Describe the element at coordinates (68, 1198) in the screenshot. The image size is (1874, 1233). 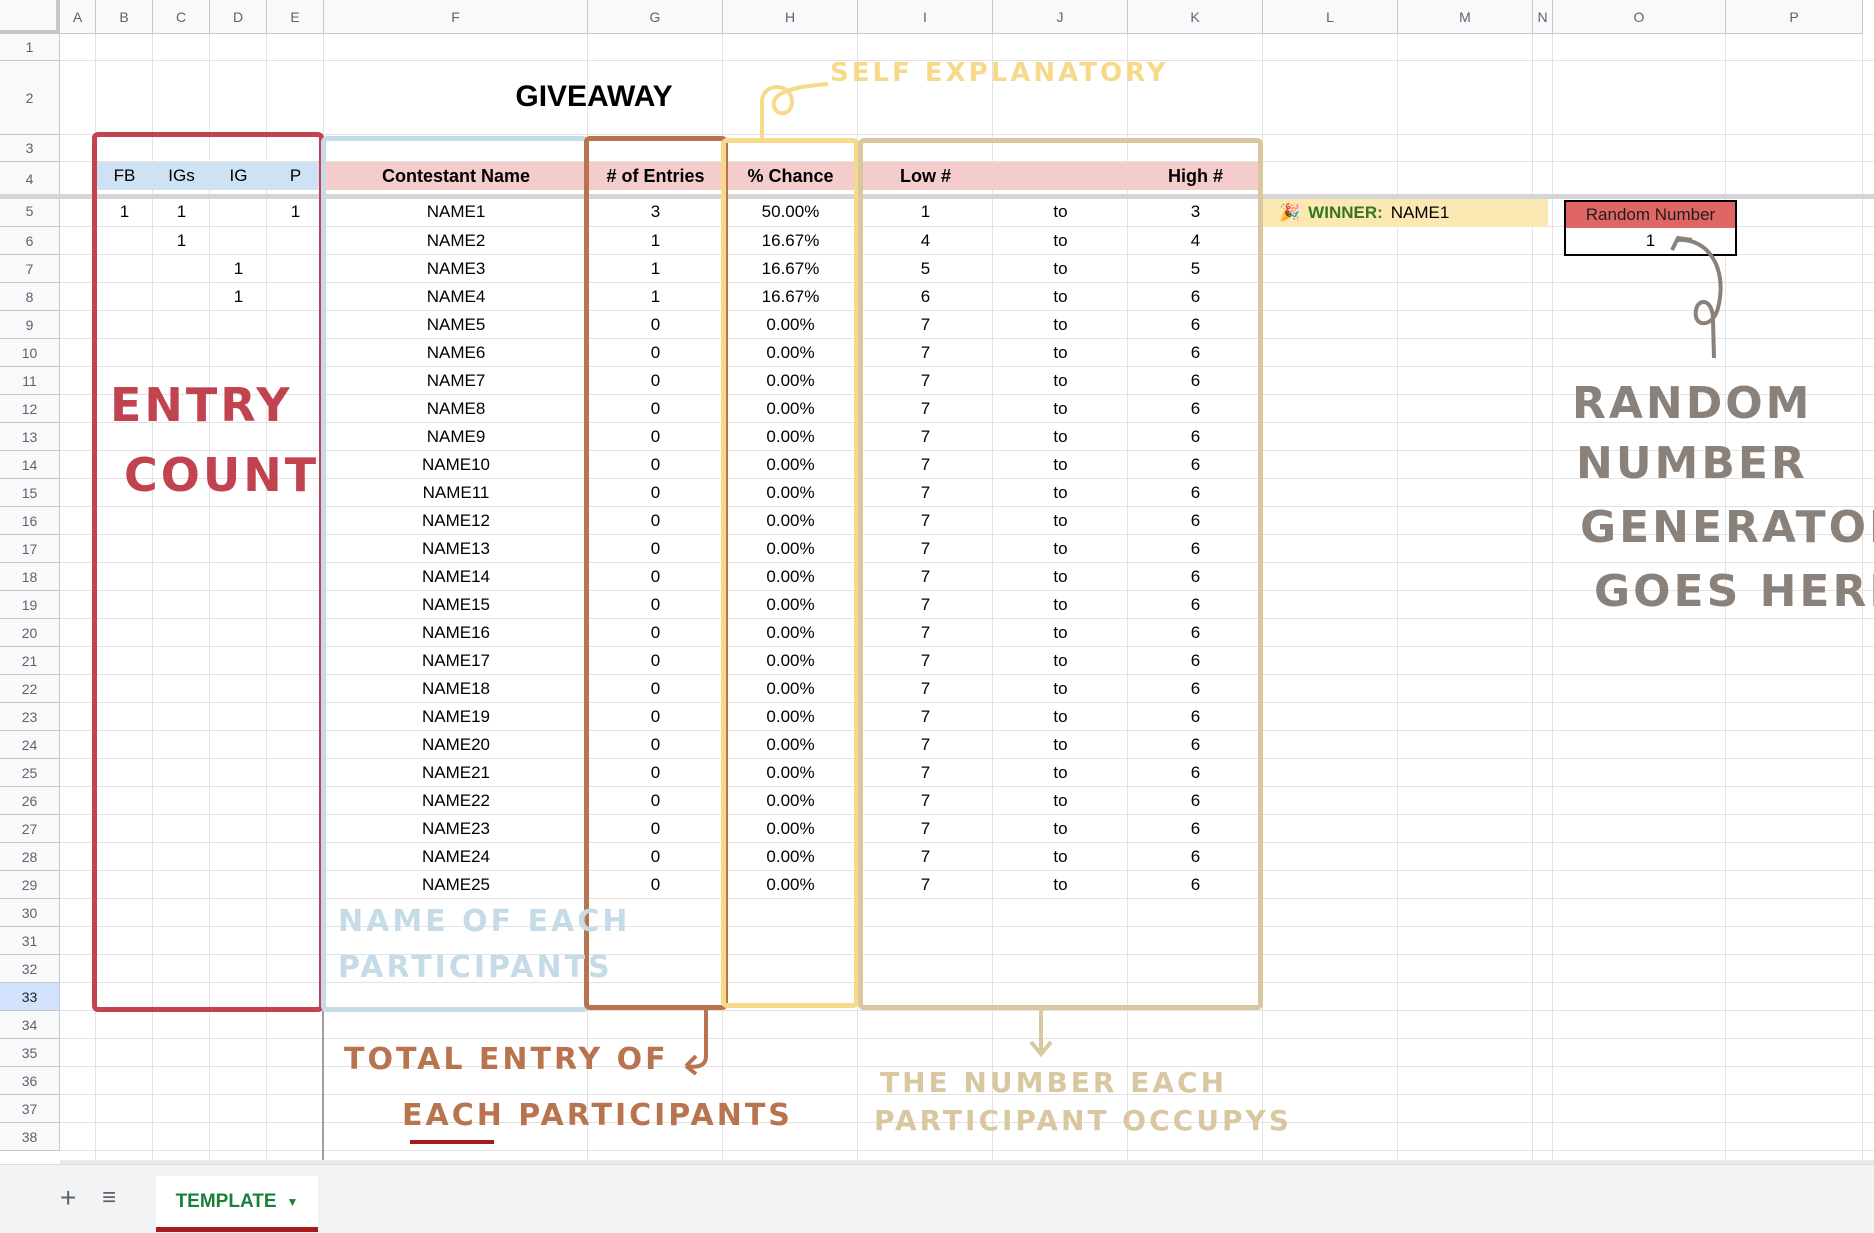
I see `plus-icon: +` at that location.